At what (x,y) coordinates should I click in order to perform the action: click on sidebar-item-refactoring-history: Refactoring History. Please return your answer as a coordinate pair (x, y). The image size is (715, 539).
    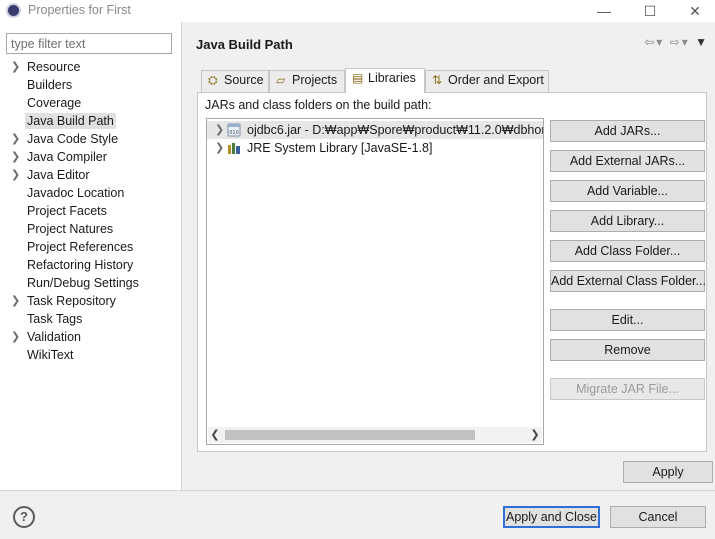
    Looking at the image, I should click on (91, 265).